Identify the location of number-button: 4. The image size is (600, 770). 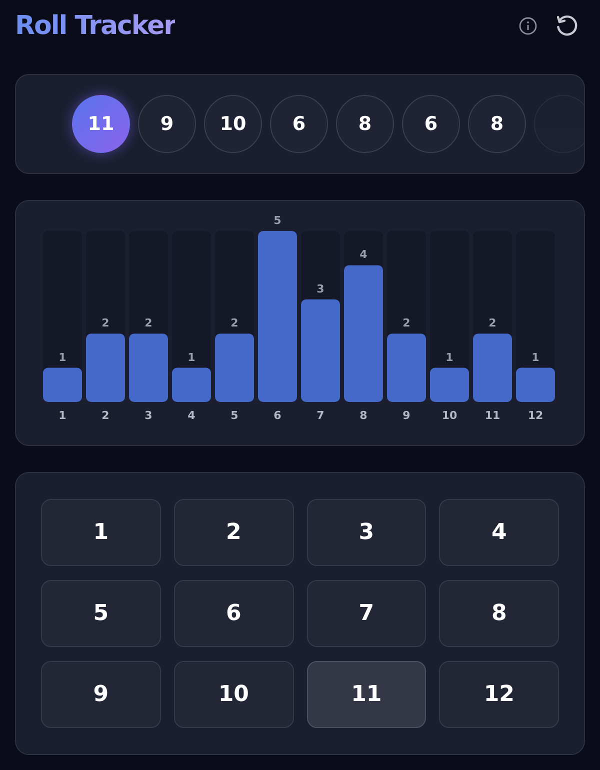
(499, 532).